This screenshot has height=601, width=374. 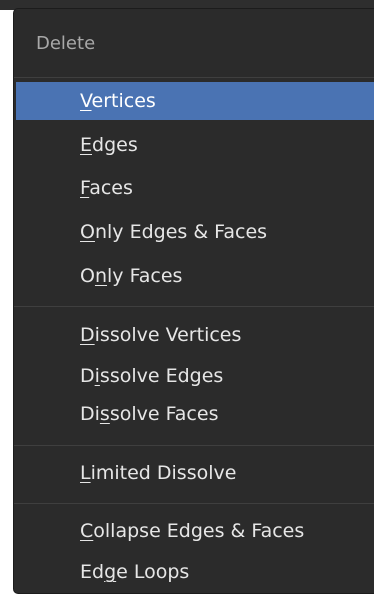 What do you see at coordinates (66, 43) in the screenshot?
I see `menu-title: Delete` at bounding box center [66, 43].